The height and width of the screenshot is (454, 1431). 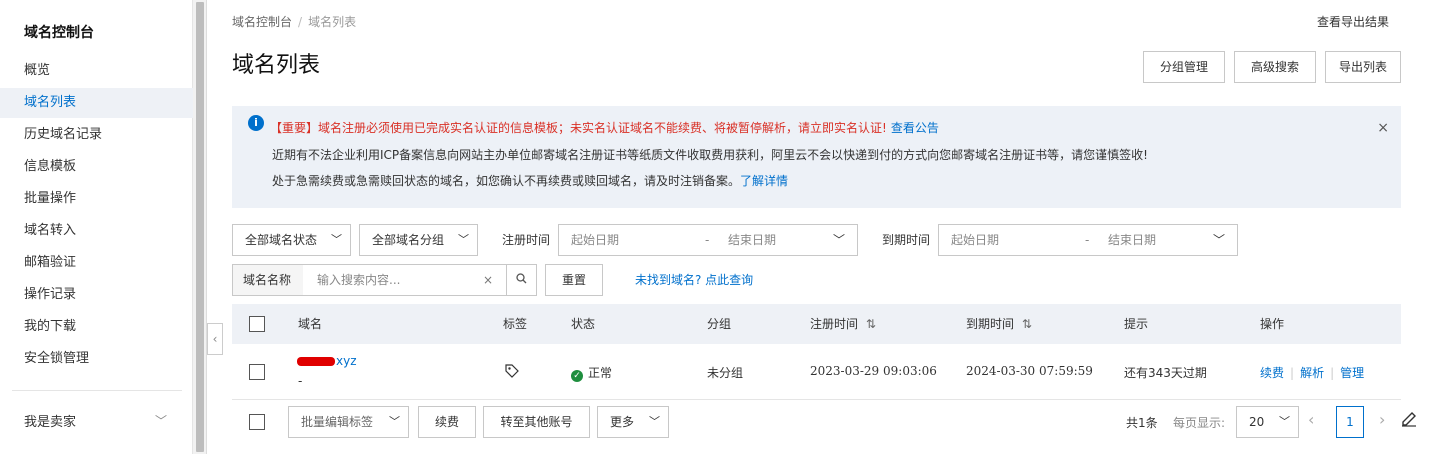 What do you see at coordinates (1350, 422) in the screenshot?
I see `page-1-button: 1` at bounding box center [1350, 422].